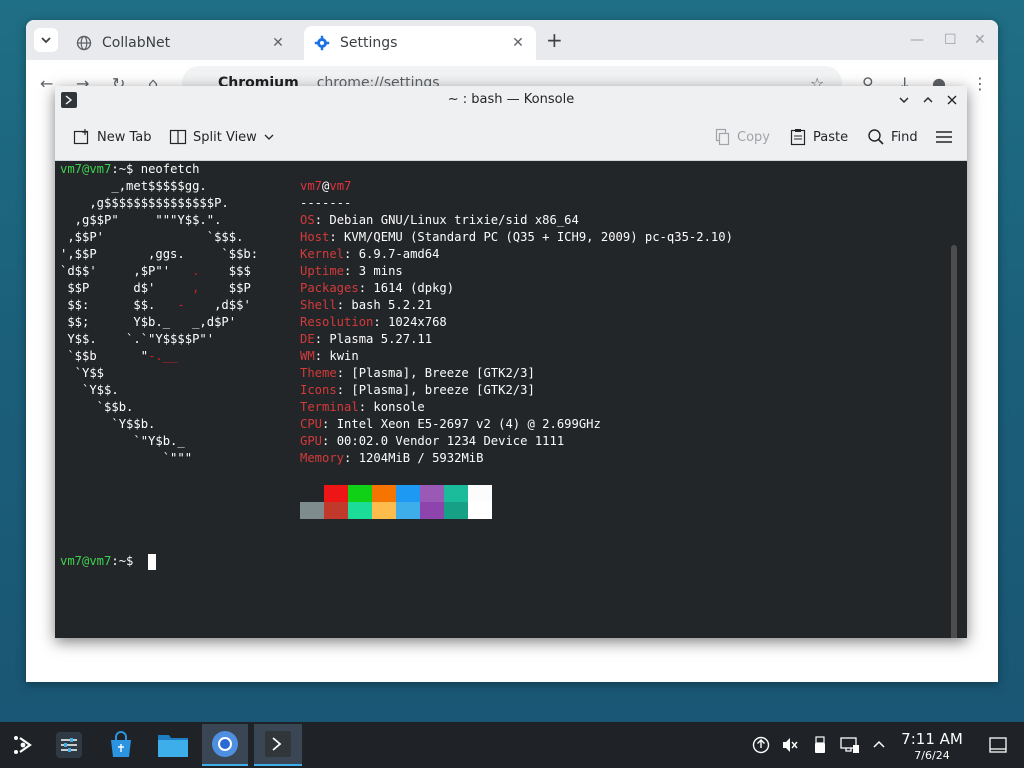  What do you see at coordinates (155, 271) in the screenshot?
I see `logo-line: `d$$' ,$P"' . $$$` at bounding box center [155, 271].